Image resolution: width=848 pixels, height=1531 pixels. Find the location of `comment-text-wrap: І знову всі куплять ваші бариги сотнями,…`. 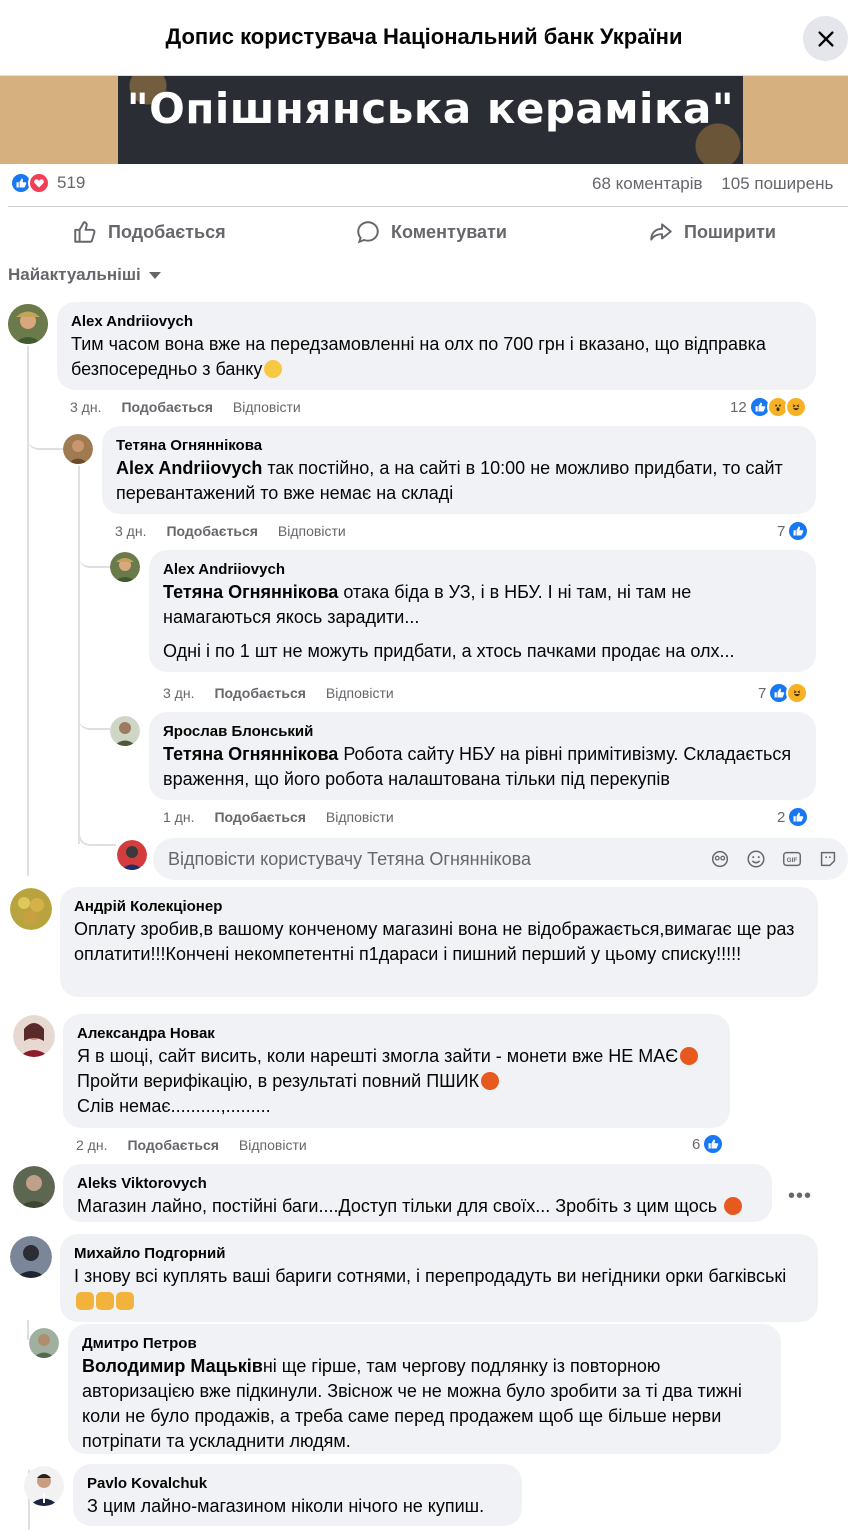

comment-text-wrap: І знову всі куплять ваші бариги сотнями,… is located at coordinates (439, 1289).